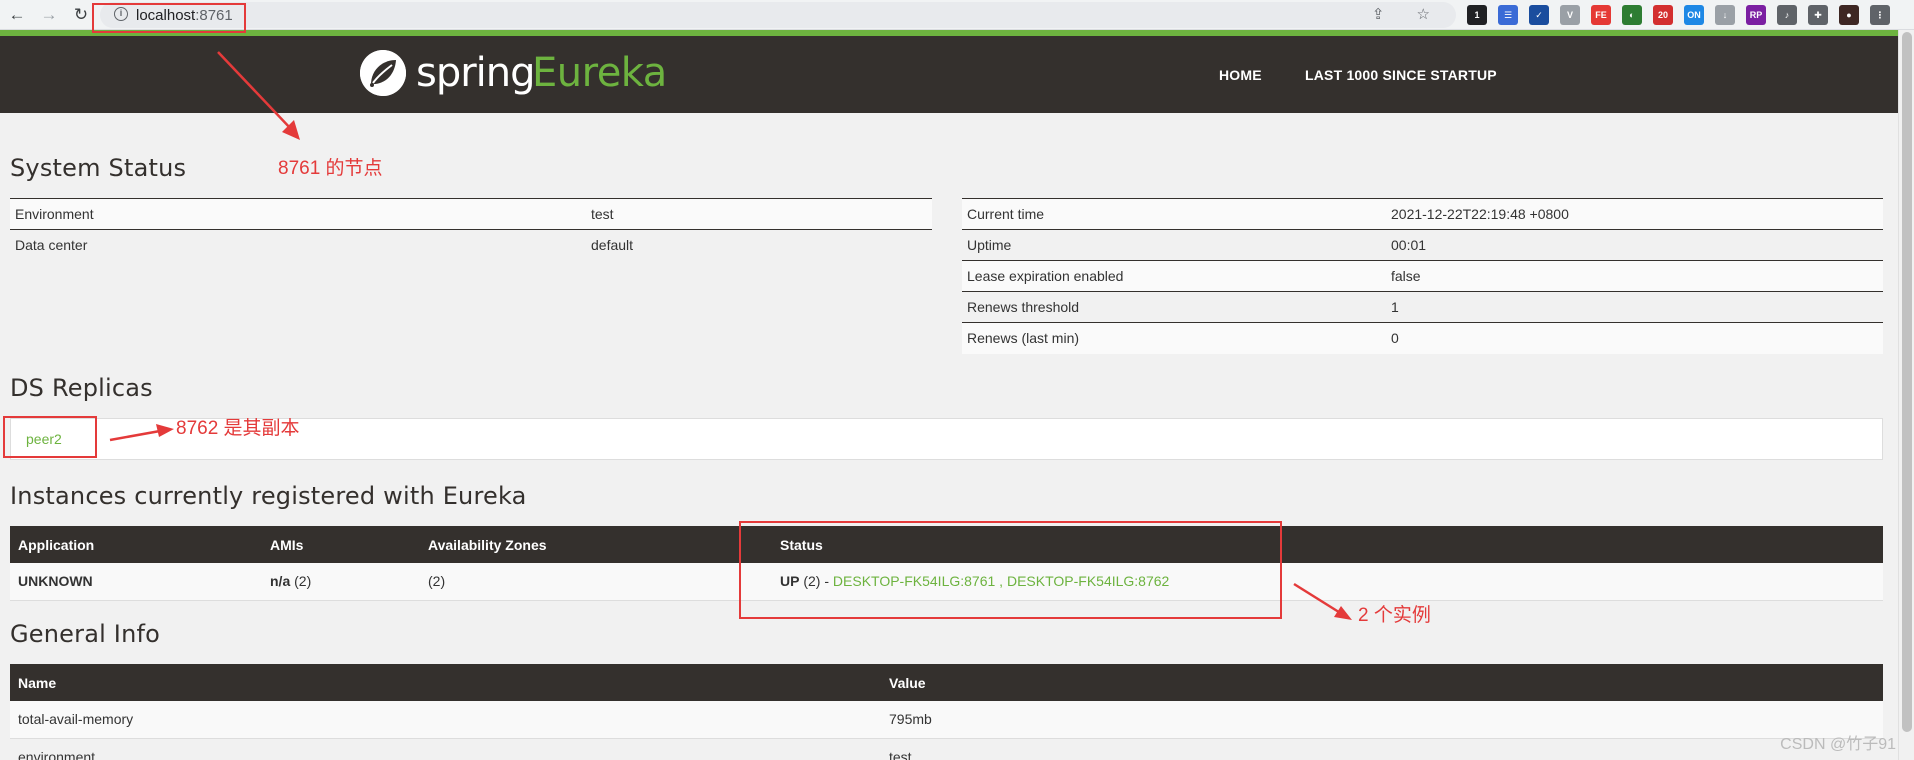 The image size is (1914, 760). Describe the element at coordinates (1634, 245) in the screenshot. I see `uptime-value: 00:01` at that location.